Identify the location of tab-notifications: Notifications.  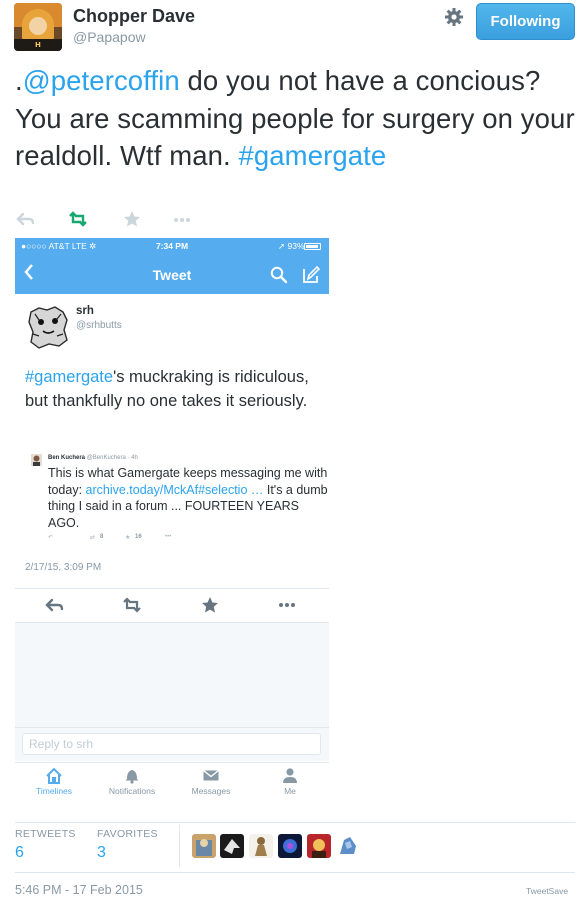
(132, 781).